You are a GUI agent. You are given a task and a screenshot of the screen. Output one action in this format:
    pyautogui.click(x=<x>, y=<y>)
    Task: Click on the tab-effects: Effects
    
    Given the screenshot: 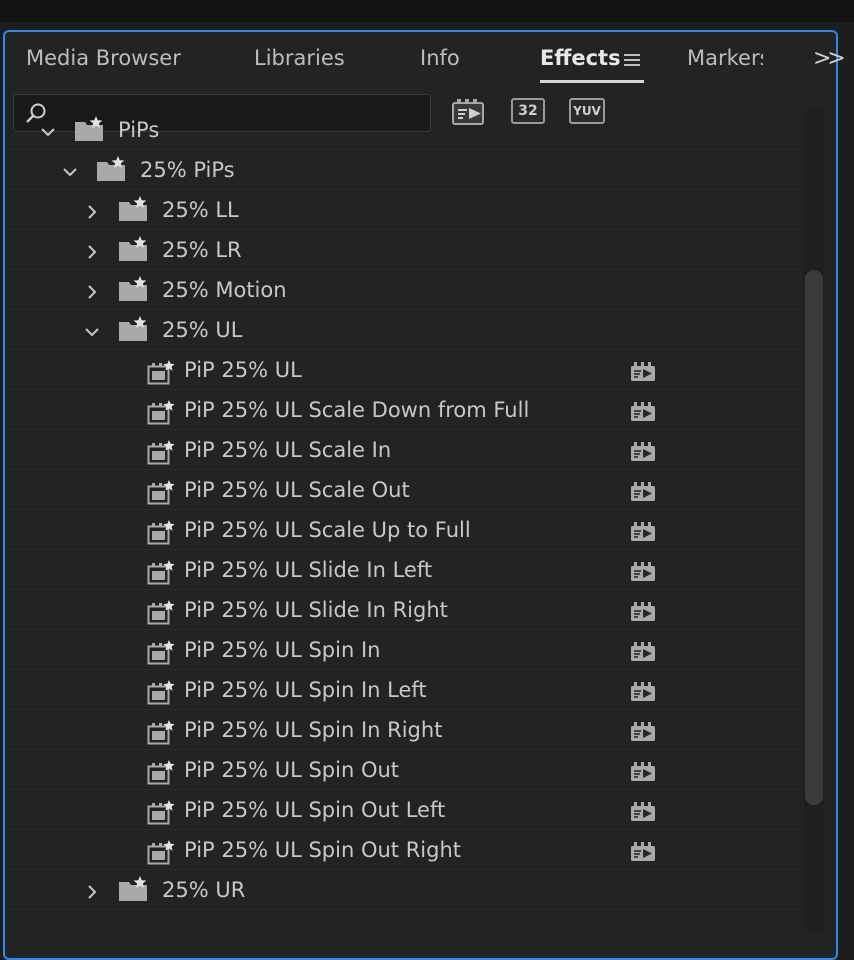 What is the action you would take?
    pyautogui.click(x=580, y=58)
    